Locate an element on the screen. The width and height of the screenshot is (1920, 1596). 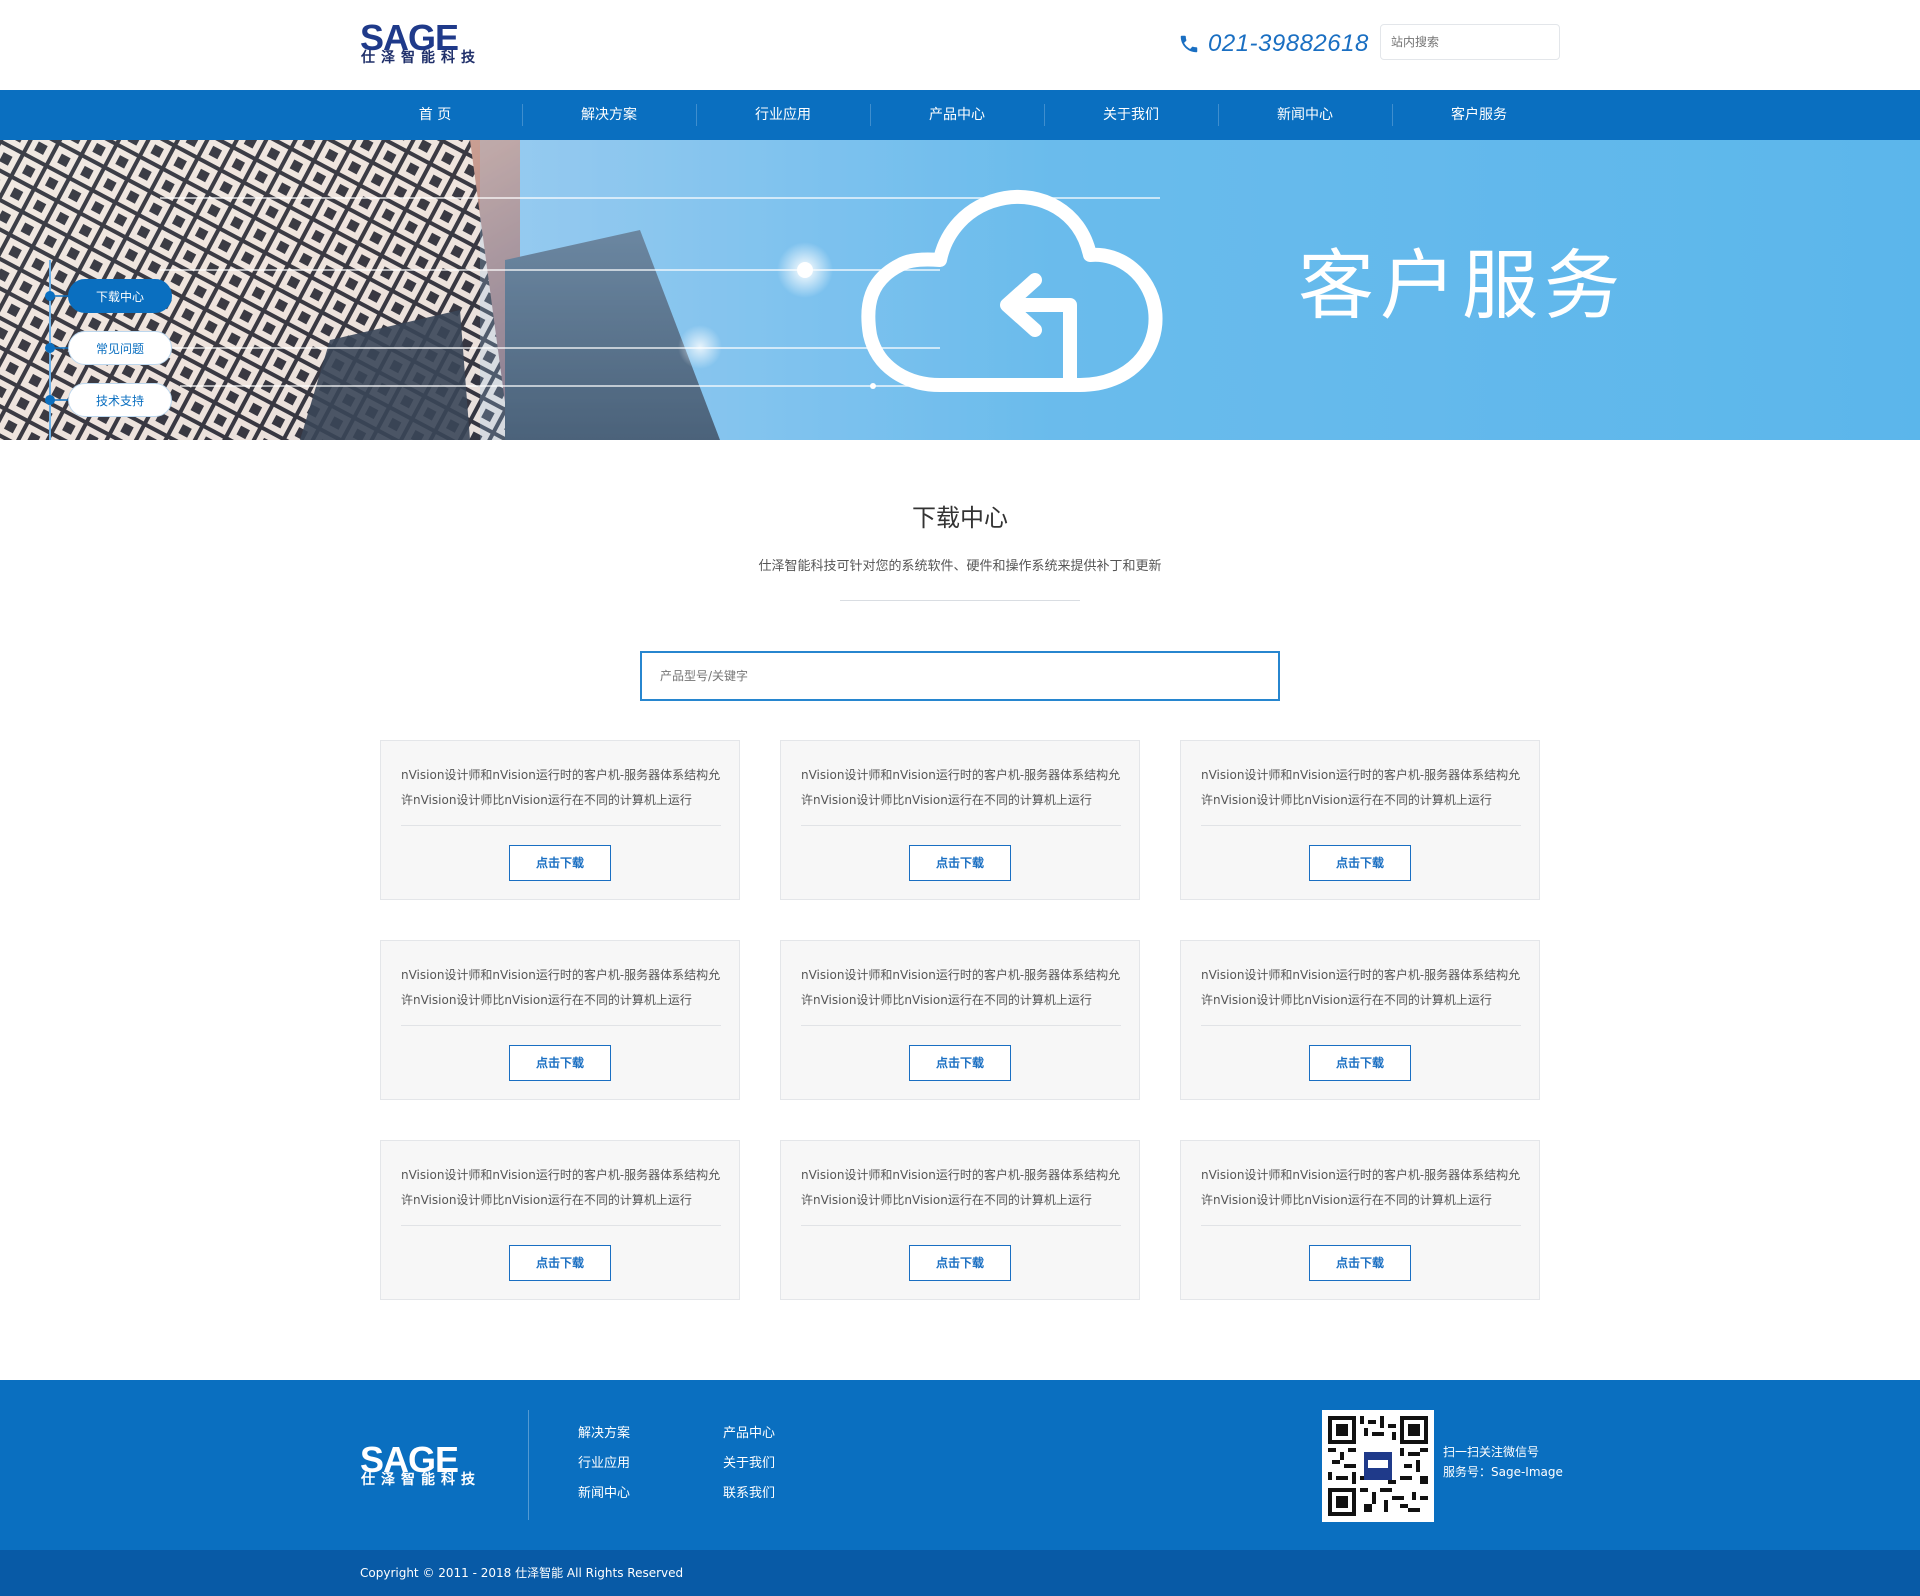
side-menu-support: 技术支持 is located at coordinates (120, 400).